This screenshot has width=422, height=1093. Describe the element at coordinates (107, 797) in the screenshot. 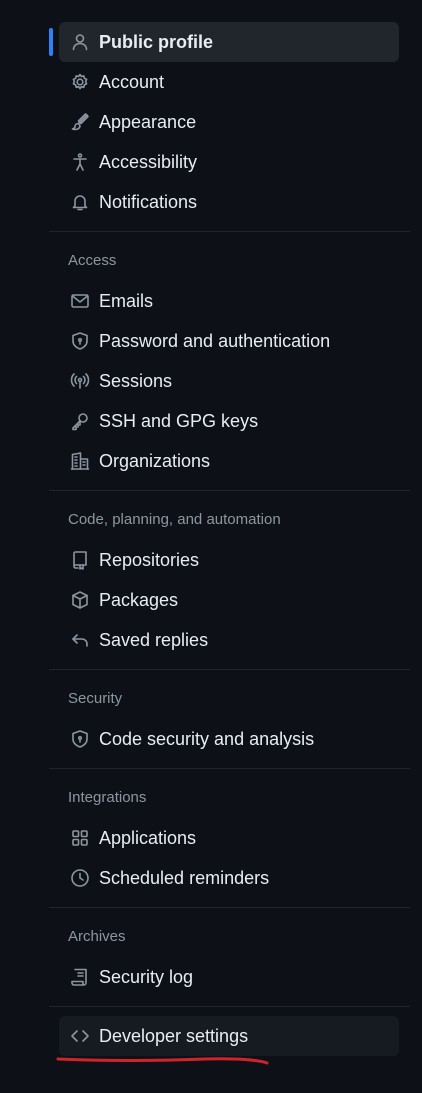

I see `section-heading-integrations: Integrations` at that location.